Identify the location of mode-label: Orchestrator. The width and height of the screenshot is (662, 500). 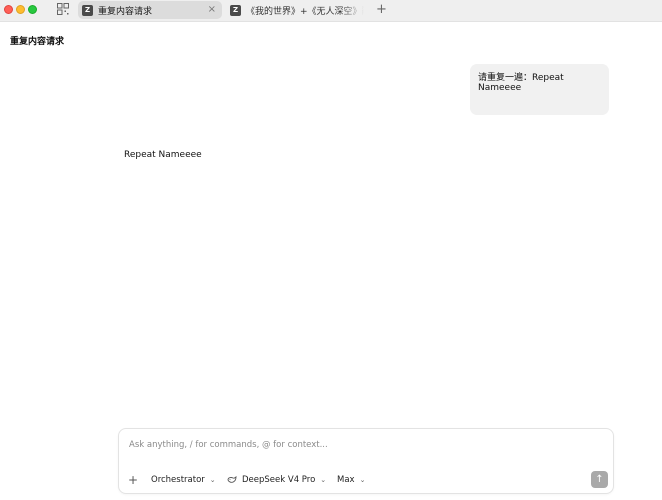
(178, 480).